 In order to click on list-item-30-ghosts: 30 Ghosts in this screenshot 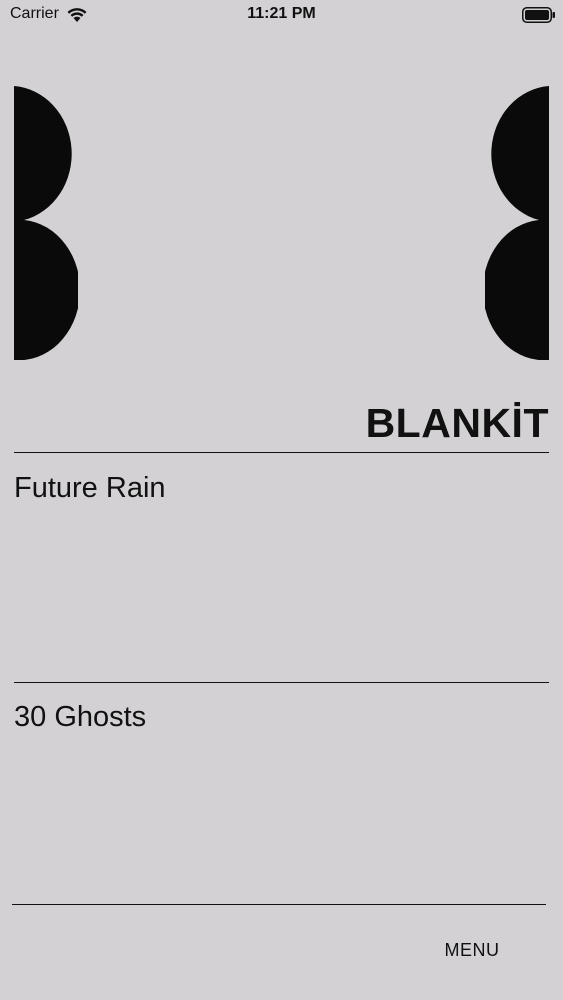, I will do `click(281, 717)`.